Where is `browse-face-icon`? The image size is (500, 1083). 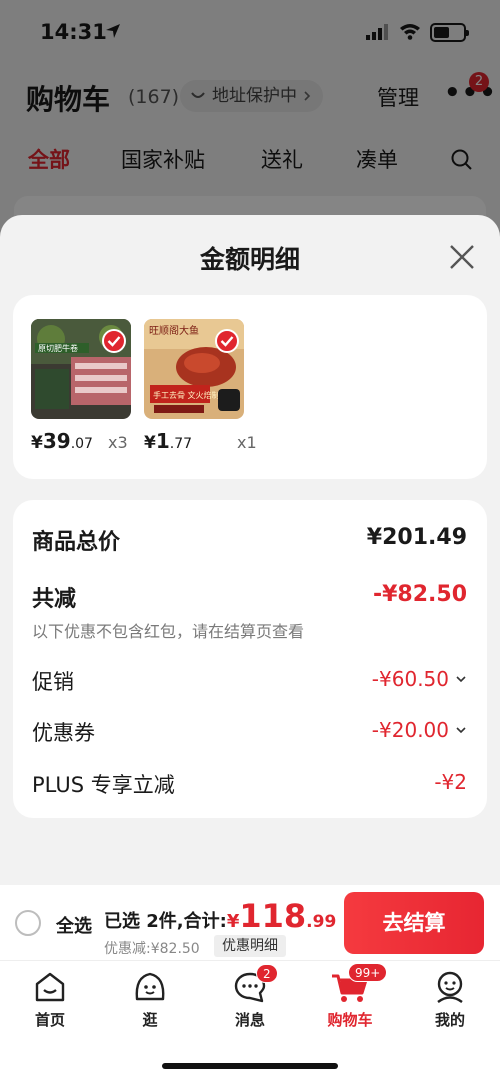
browse-face-icon is located at coordinates (150, 986).